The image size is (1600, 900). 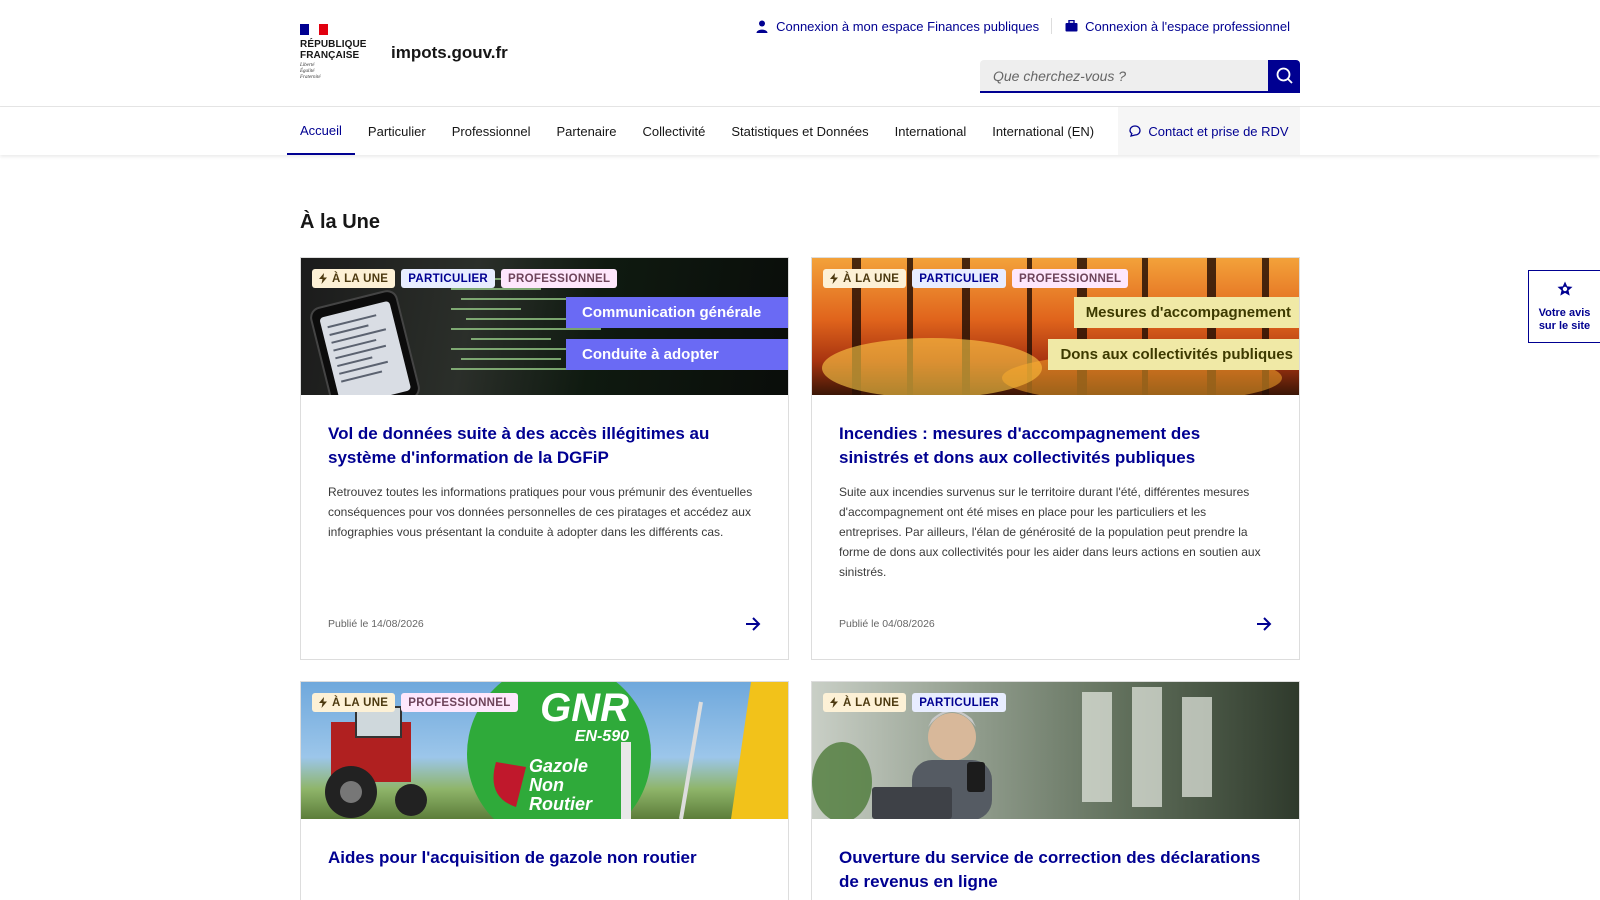 I want to click on nav-item-professionnel: Professionnel, so click(x=491, y=131).